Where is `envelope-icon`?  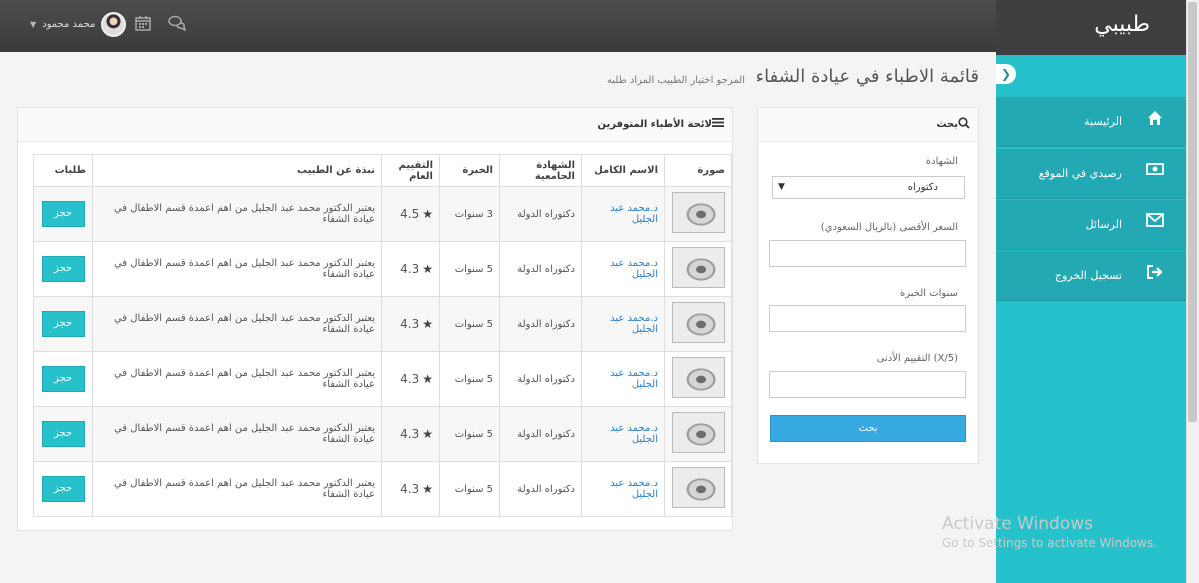 envelope-icon is located at coordinates (1155, 224).